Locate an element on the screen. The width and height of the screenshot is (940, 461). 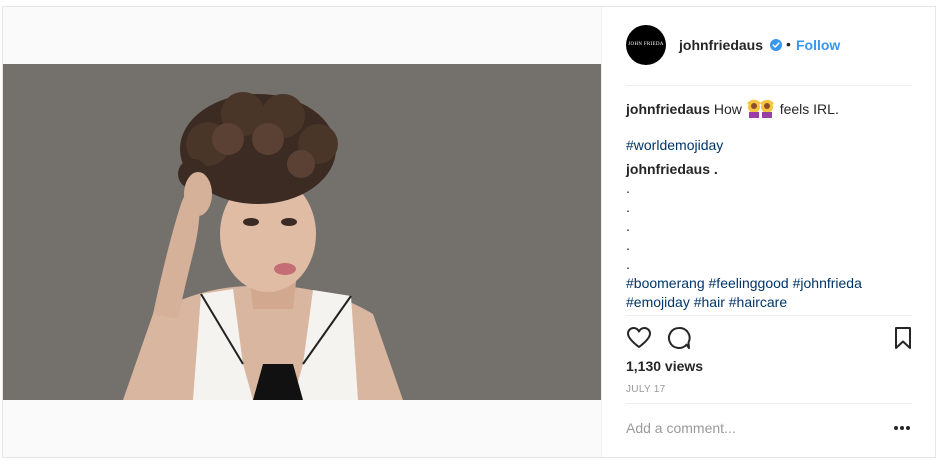
caption-username: johnfriedaus is located at coordinates (668, 109).